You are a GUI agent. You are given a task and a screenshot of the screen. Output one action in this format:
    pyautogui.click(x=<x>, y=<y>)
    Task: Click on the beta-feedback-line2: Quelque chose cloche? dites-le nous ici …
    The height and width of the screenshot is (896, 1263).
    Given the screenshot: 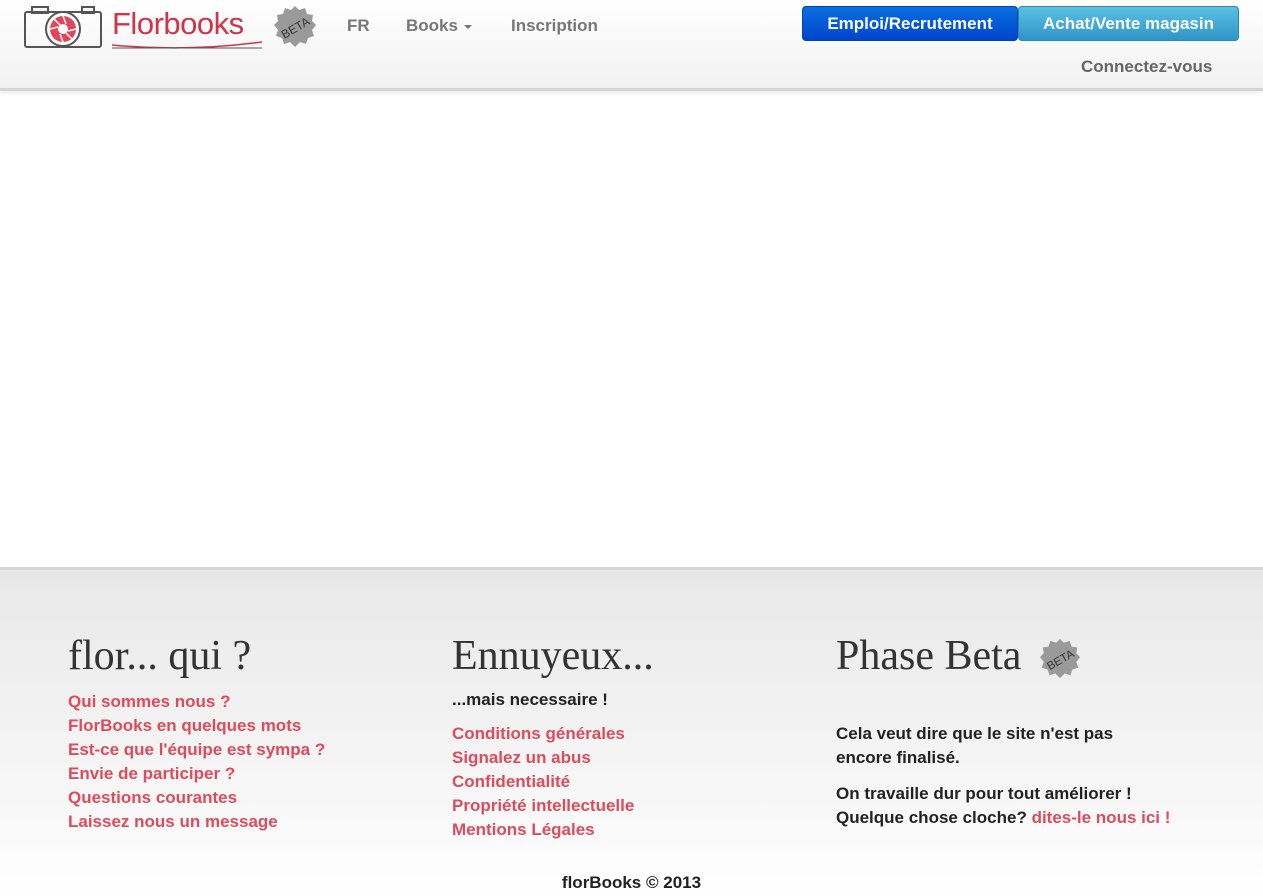 What is the action you would take?
    pyautogui.click(x=1026, y=818)
    